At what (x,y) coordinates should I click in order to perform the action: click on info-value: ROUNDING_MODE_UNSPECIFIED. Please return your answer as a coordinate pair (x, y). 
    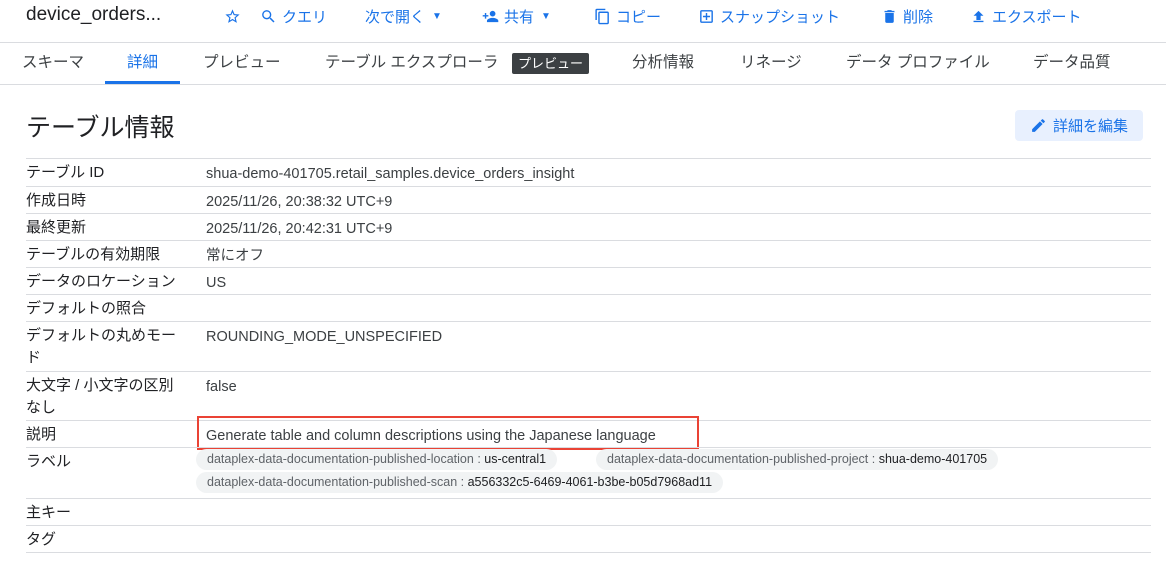
    Looking at the image, I should click on (324, 337).